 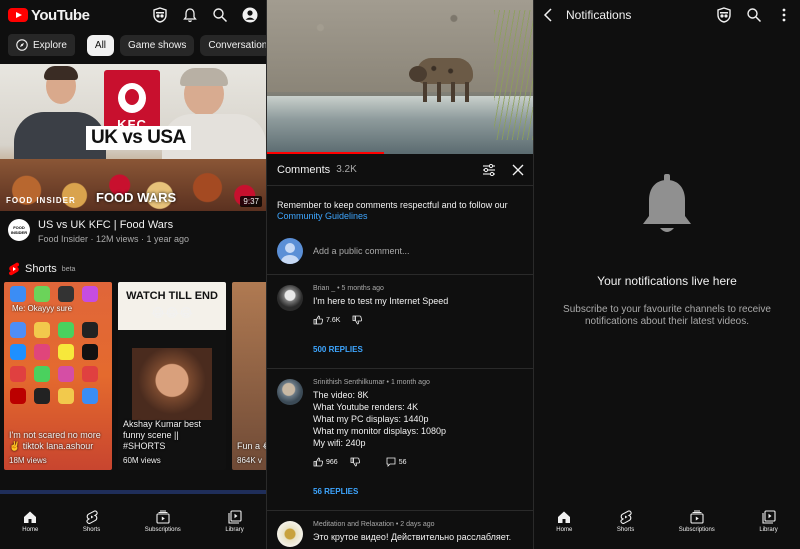 What do you see at coordinates (136, 197) in the screenshot?
I see `food-wars-label: FOOD WARS` at bounding box center [136, 197].